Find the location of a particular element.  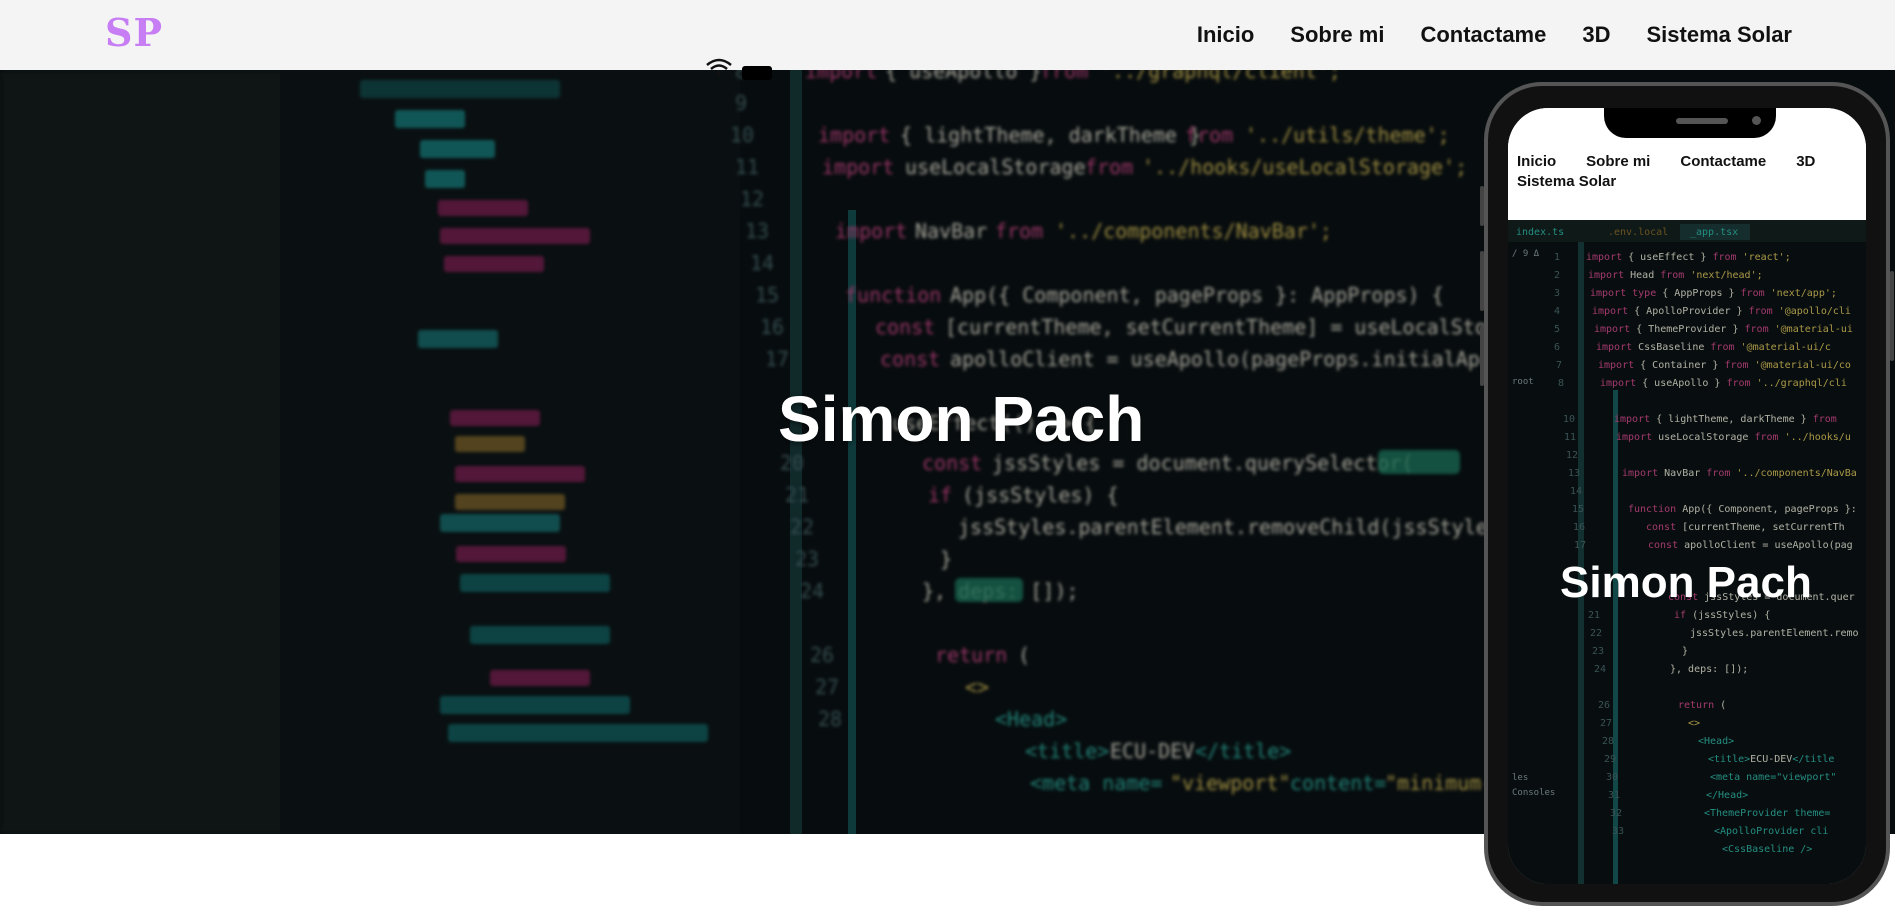

hero-title: Simon Pach is located at coordinates (961, 419).